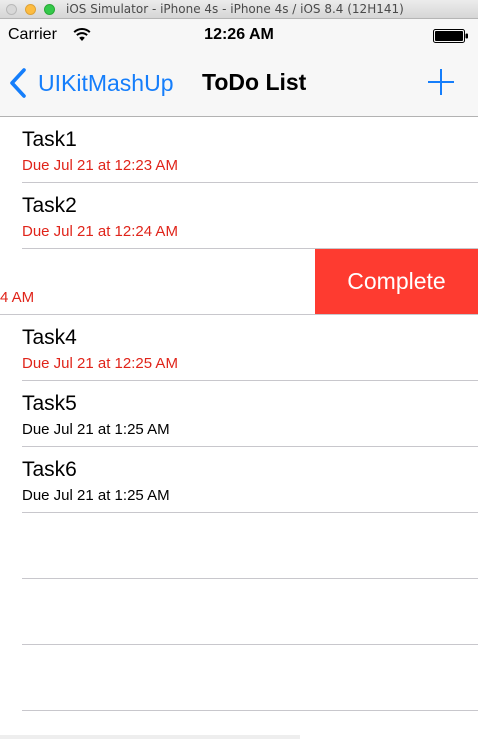 The width and height of the screenshot is (478, 739). Describe the element at coordinates (100, 165) in the screenshot. I see `task-due-date: Due Jul 21 at 12:23 AM` at that location.